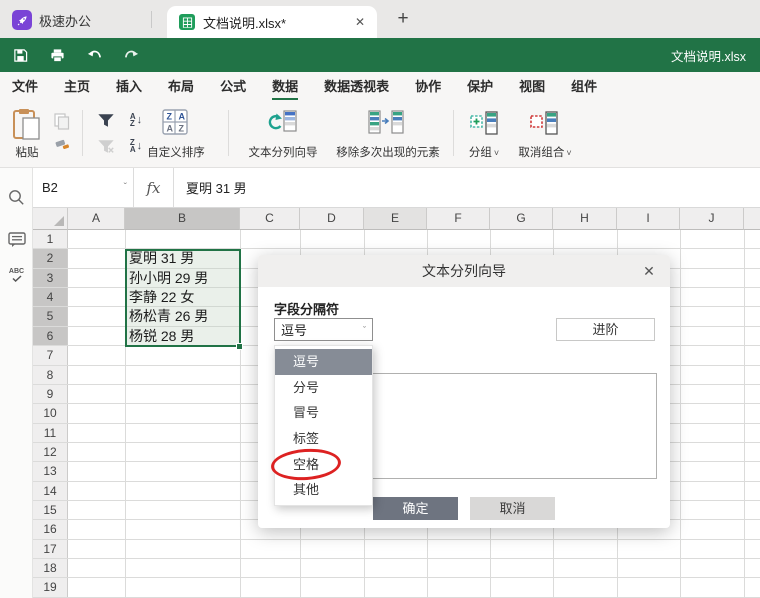  What do you see at coordinates (480, 86) in the screenshot?
I see `menu-protect: 保护` at bounding box center [480, 86].